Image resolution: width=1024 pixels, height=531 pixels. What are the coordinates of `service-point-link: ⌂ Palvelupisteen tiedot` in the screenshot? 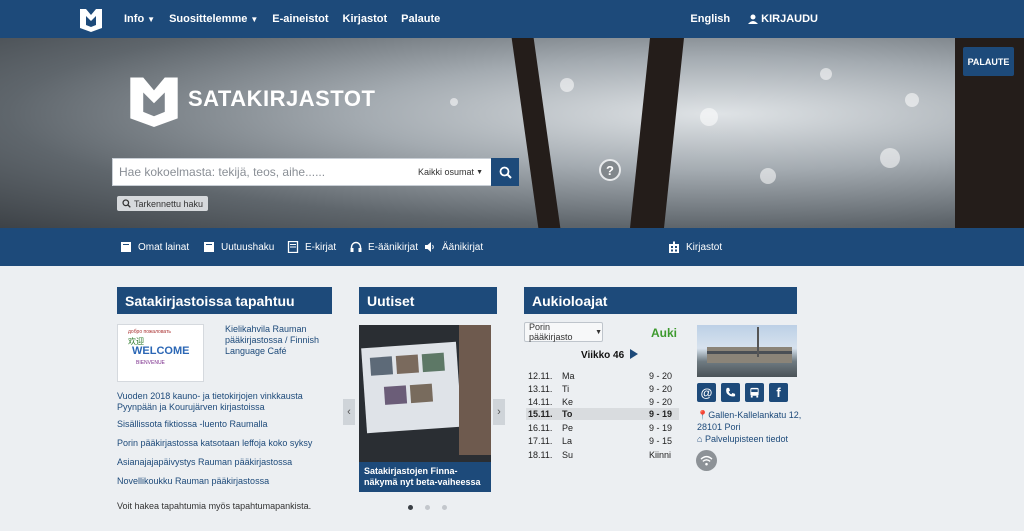 It's located at (742, 439).